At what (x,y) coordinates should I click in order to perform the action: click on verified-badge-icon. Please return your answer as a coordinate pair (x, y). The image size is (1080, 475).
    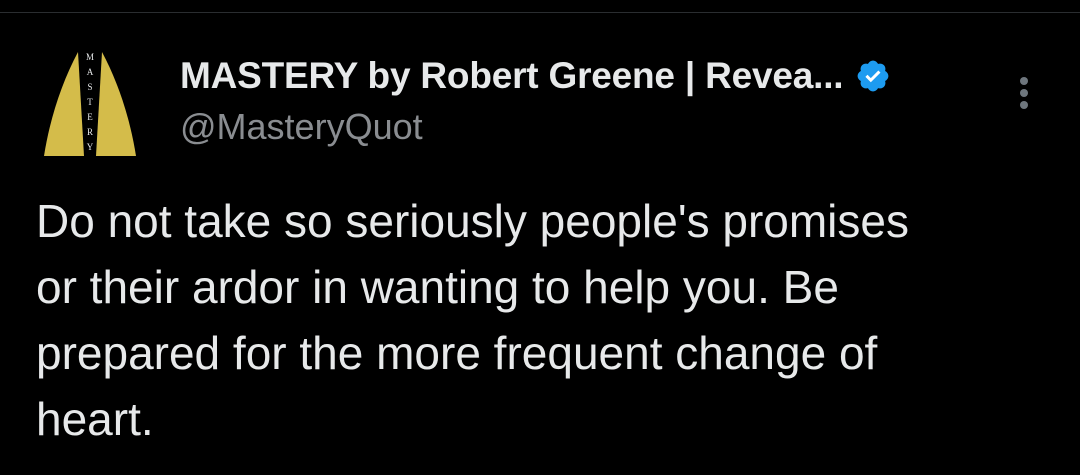
    Looking at the image, I should click on (873, 76).